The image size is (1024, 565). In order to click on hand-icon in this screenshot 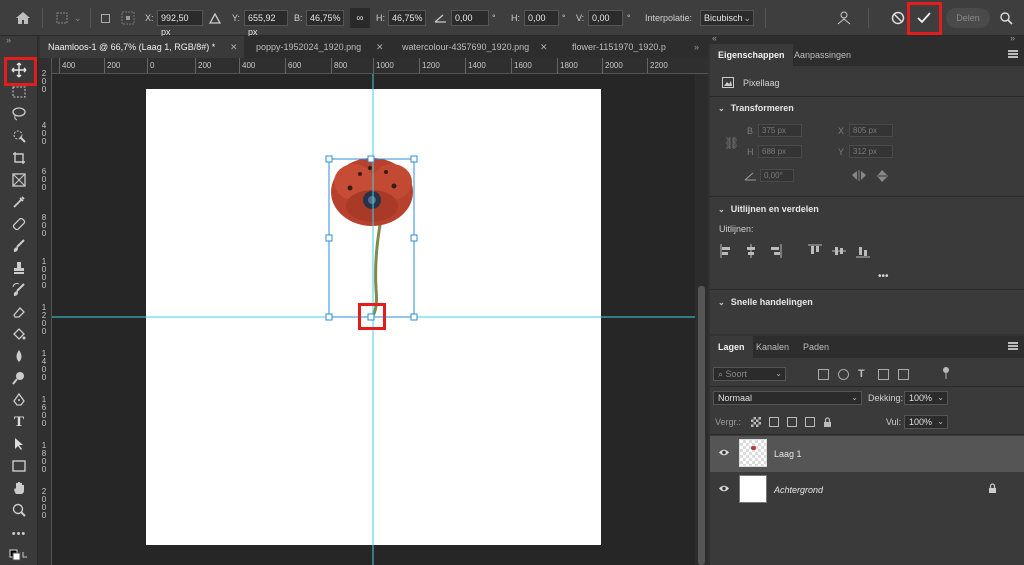, I will do `click(19, 488)`.